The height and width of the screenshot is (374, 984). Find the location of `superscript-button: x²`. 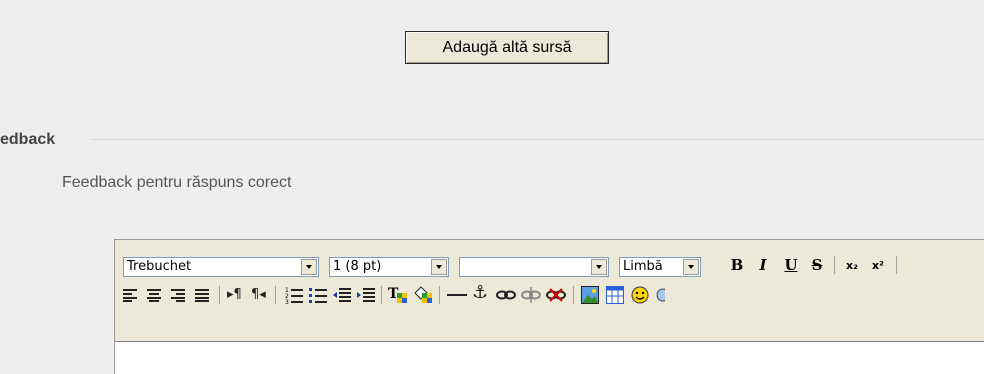

superscript-button: x² is located at coordinates (878, 265).